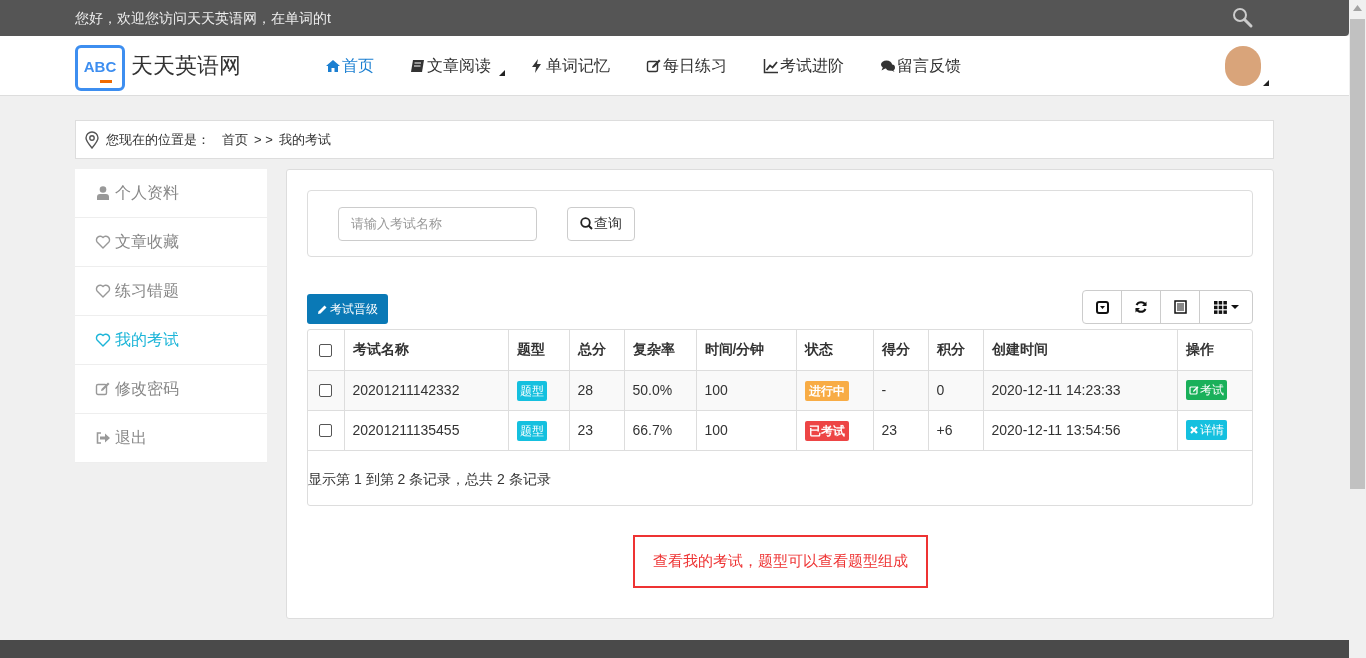  I want to click on search-button: 查询, so click(601, 223).